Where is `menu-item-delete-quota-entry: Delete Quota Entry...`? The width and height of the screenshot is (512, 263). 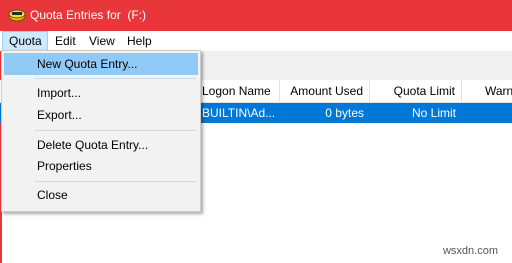 menu-item-delete-quota-entry: Delete Quota Entry... is located at coordinates (101, 145).